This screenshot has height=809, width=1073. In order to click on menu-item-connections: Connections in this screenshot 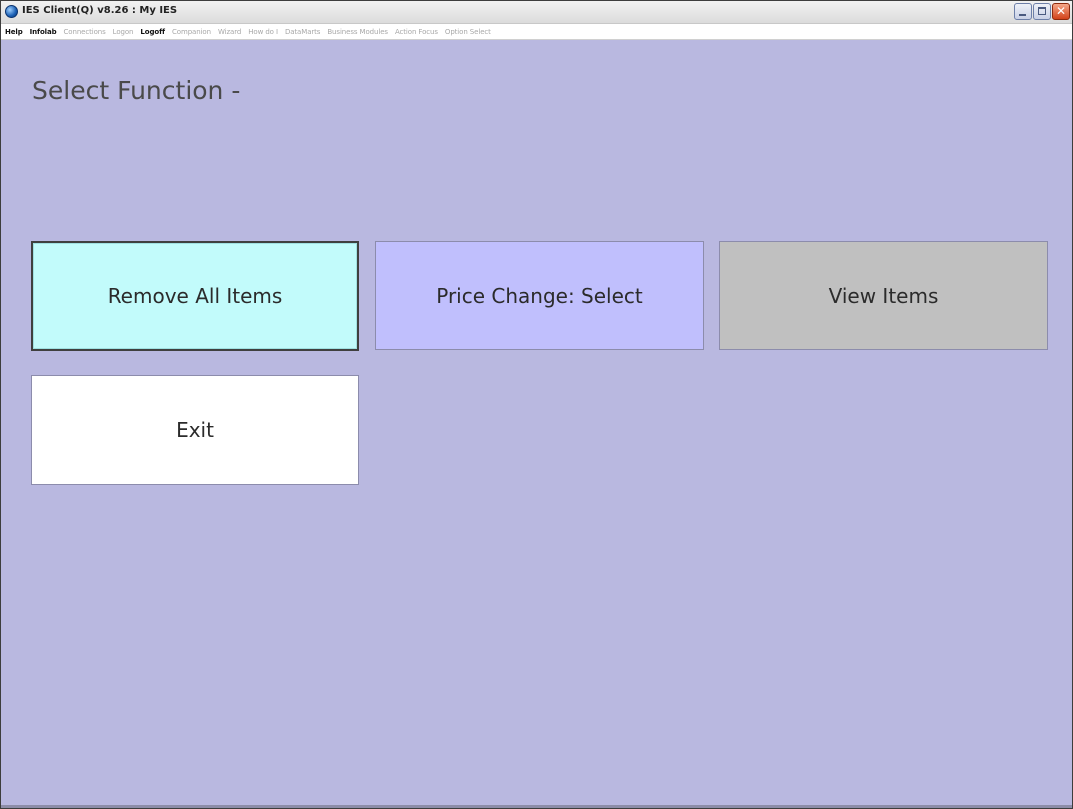, I will do `click(85, 32)`.